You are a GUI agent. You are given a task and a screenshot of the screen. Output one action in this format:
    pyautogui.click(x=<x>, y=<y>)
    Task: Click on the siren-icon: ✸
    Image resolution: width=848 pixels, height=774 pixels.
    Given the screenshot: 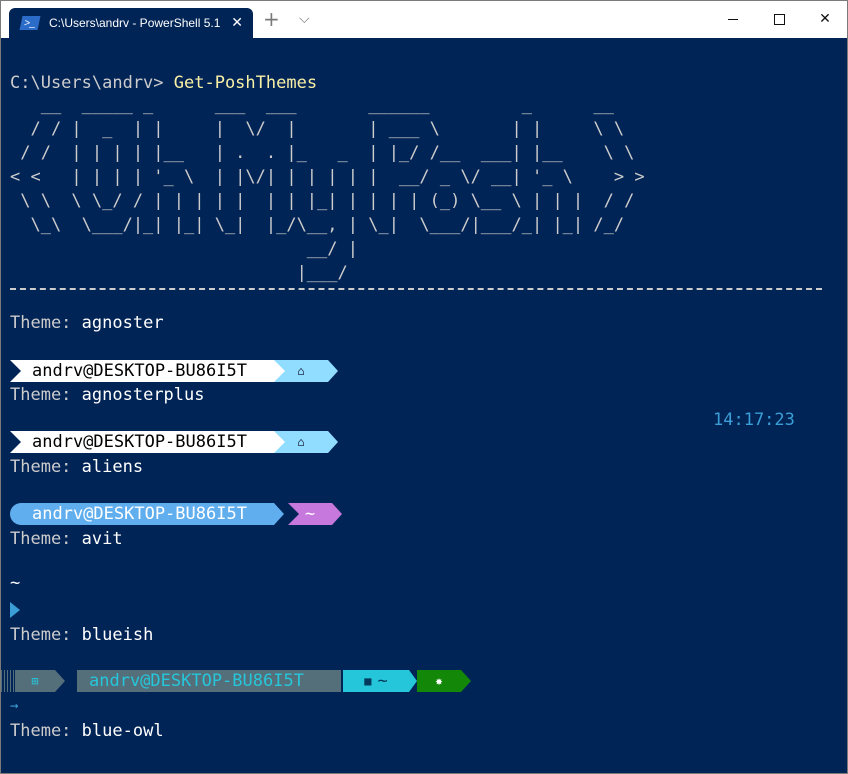 What is the action you would take?
    pyautogui.click(x=439, y=681)
    